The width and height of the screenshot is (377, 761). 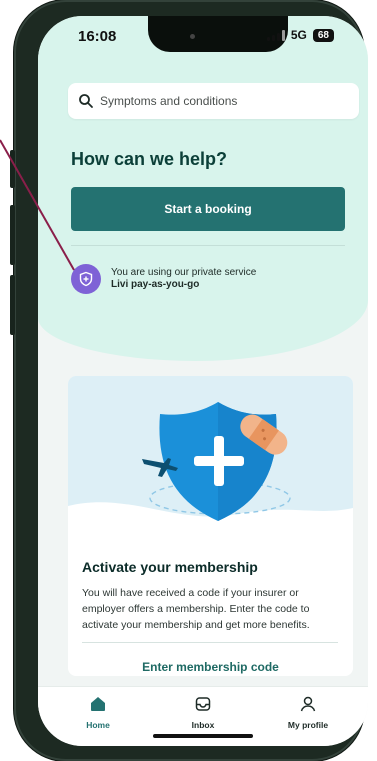 I want to click on status-indicators: 5G 68, so click(x=300, y=35).